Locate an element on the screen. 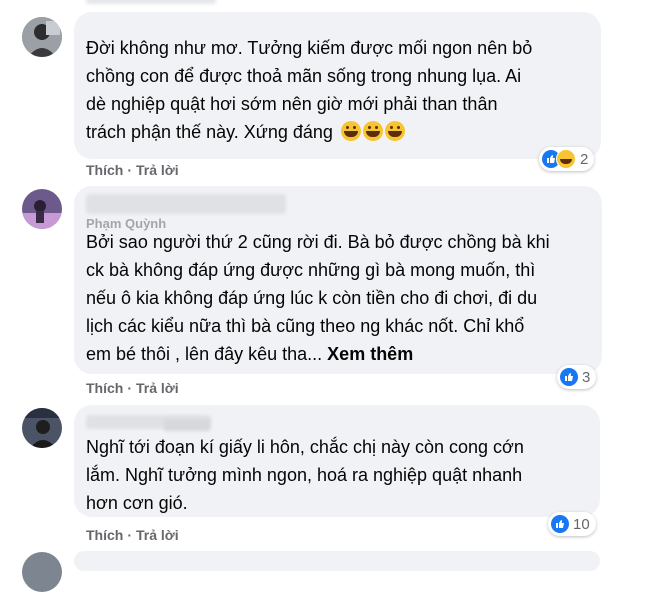 This screenshot has width=660, height=592. reaction-count: 10 is located at coordinates (581, 524).